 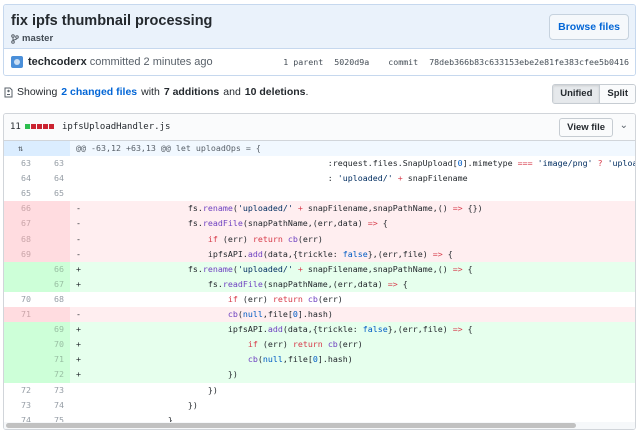 I want to click on new-line-number: 69, so click(x=53, y=330).